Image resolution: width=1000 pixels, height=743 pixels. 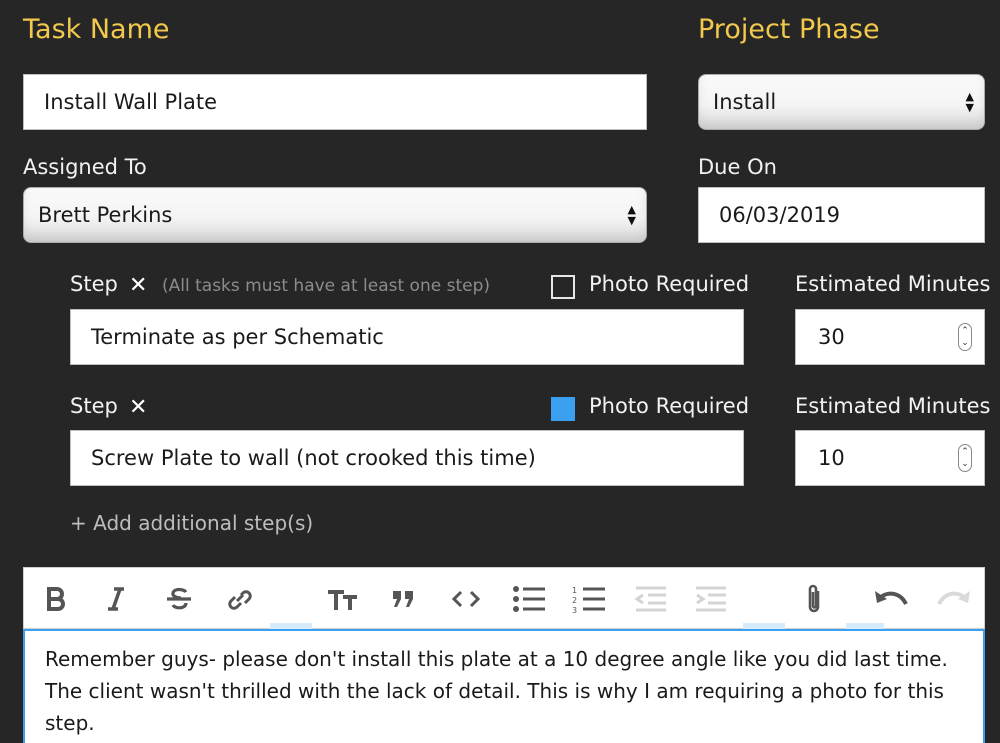 I want to click on quote-icon, so click(x=403, y=599).